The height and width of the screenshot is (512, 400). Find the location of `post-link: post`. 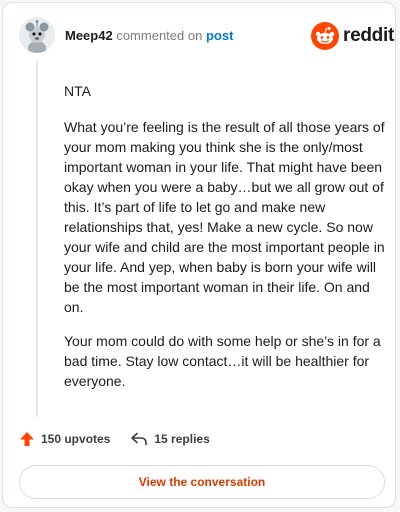

post-link: post is located at coordinates (219, 35).